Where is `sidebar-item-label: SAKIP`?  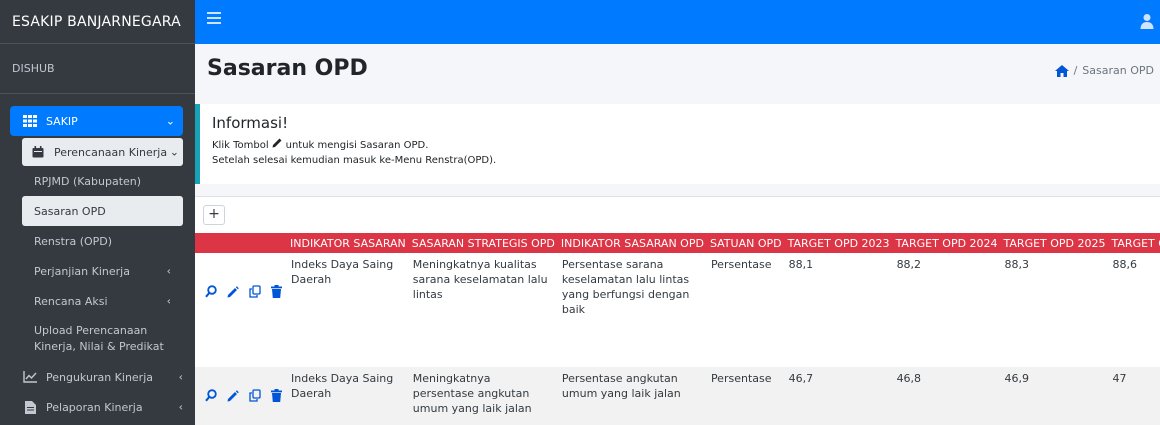 sidebar-item-label: SAKIP is located at coordinates (62, 121).